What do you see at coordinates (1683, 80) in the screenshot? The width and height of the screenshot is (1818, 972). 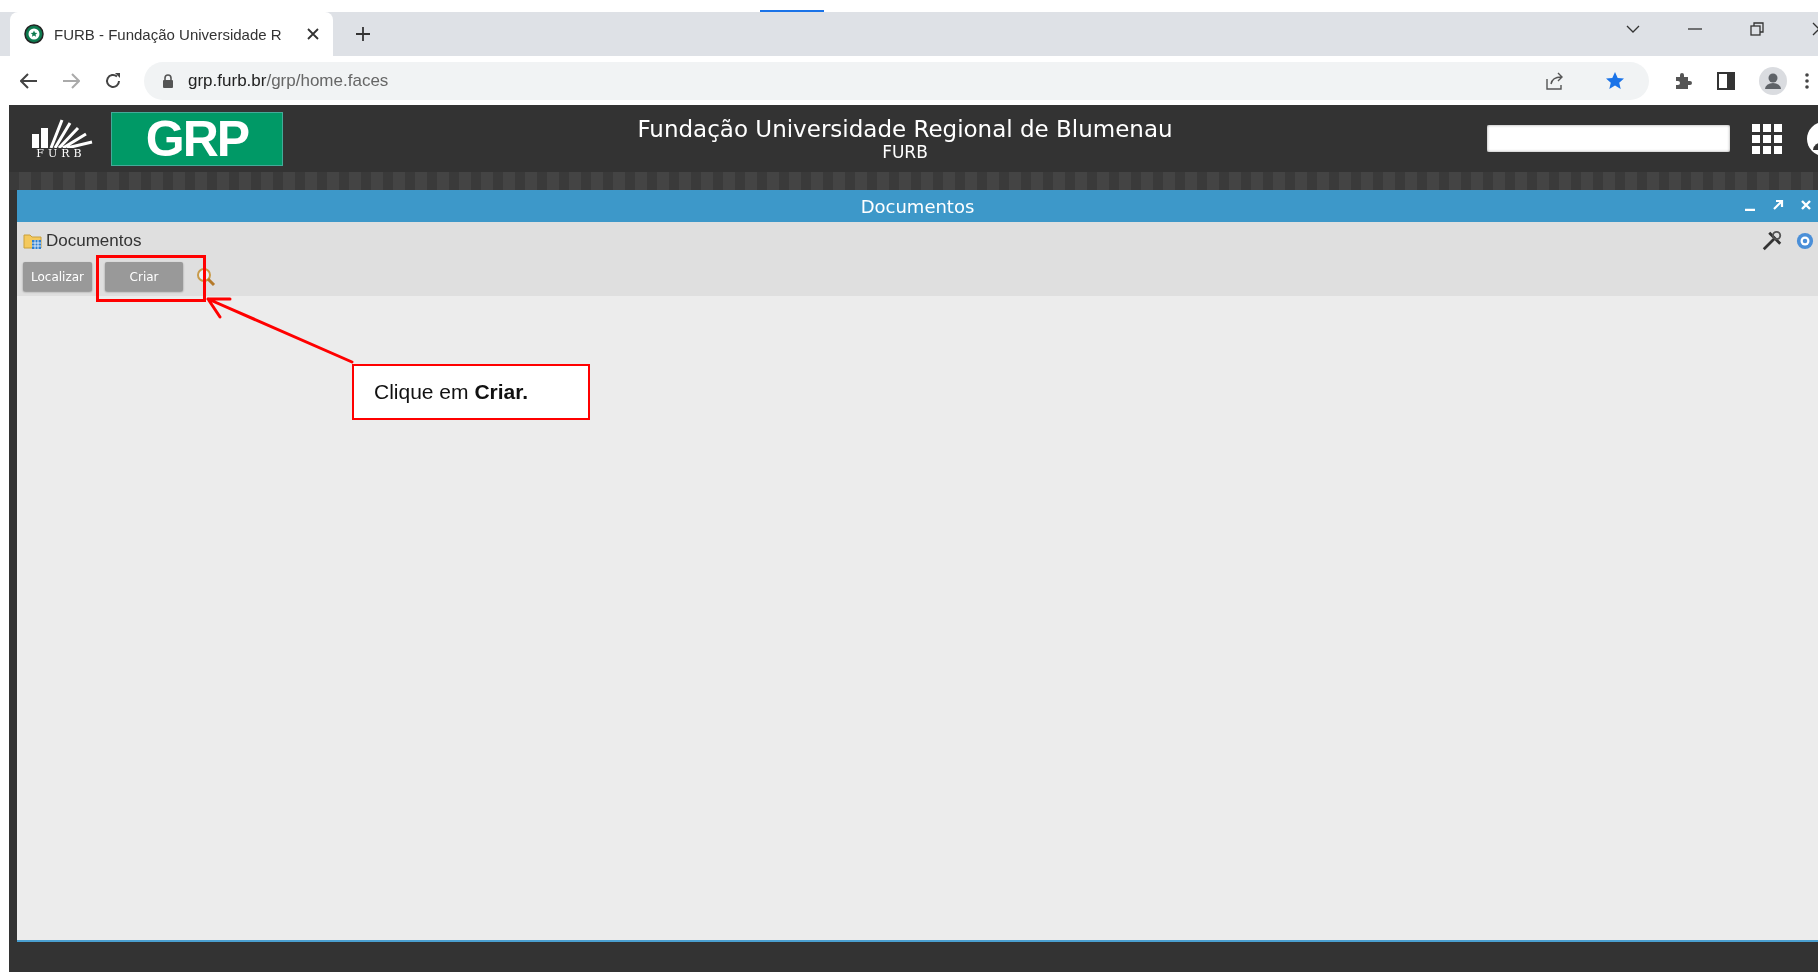 I see `puzzle-icon` at bounding box center [1683, 80].